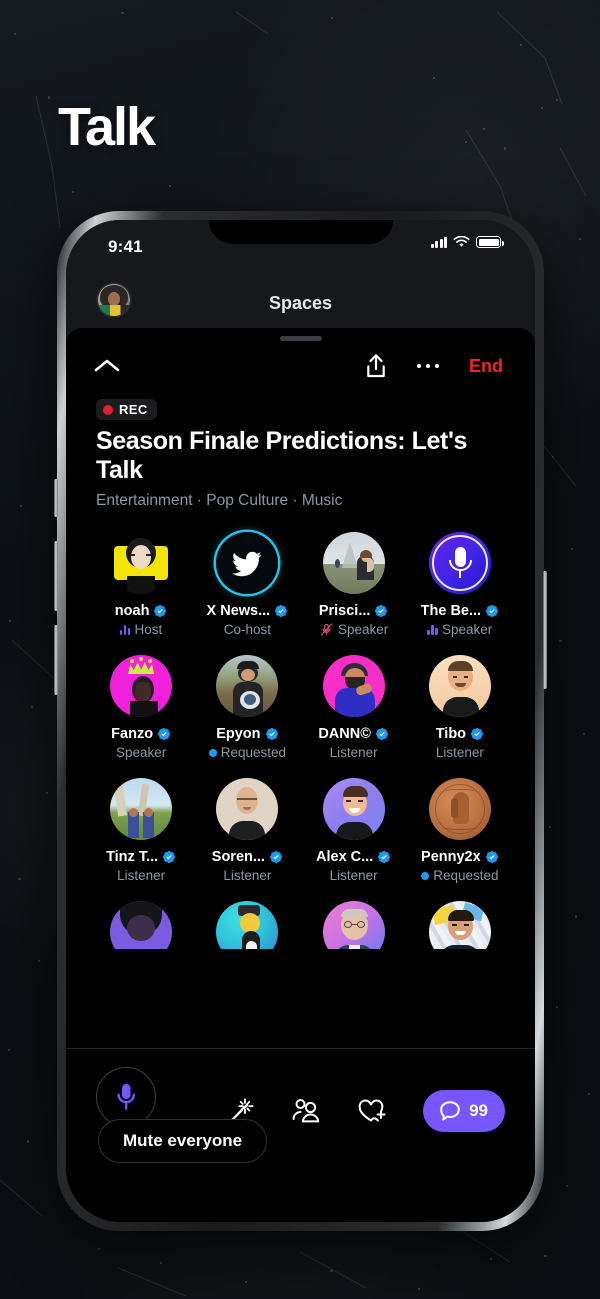  Describe the element at coordinates (427, 366) in the screenshot. I see `more-horizontal-icon` at that location.